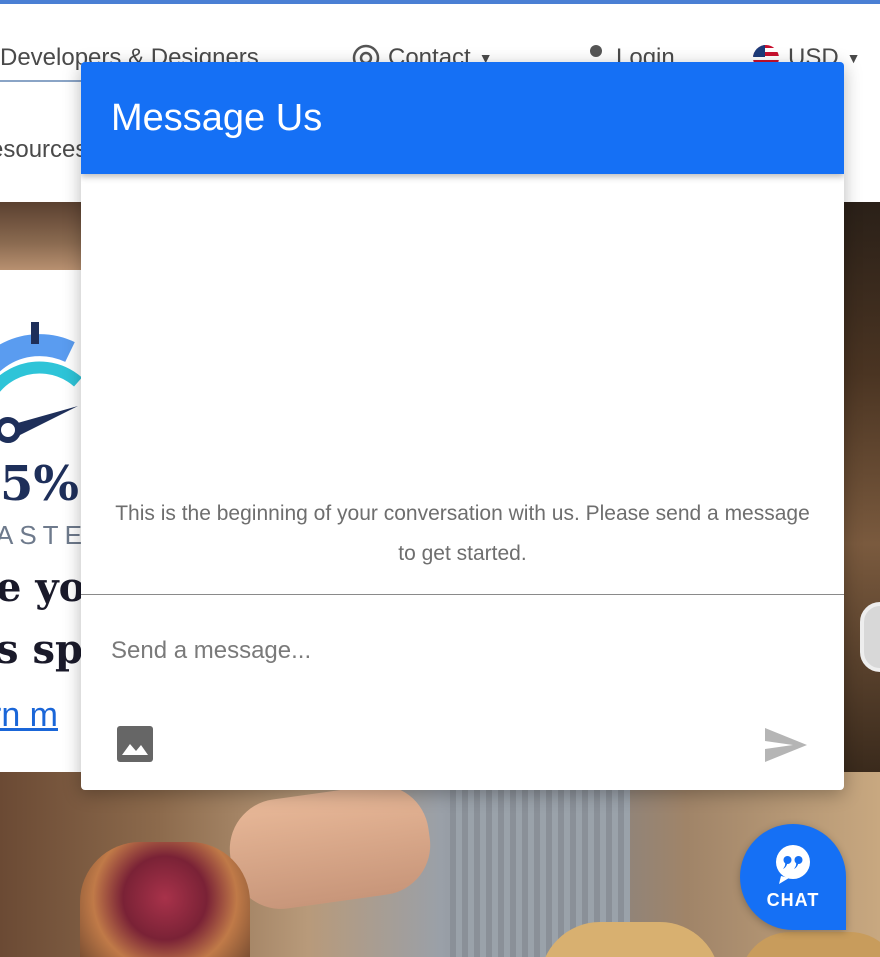 The width and height of the screenshot is (880, 957). Describe the element at coordinates (853, 58) in the screenshot. I see `chevron-down-icon: ▼` at that location.